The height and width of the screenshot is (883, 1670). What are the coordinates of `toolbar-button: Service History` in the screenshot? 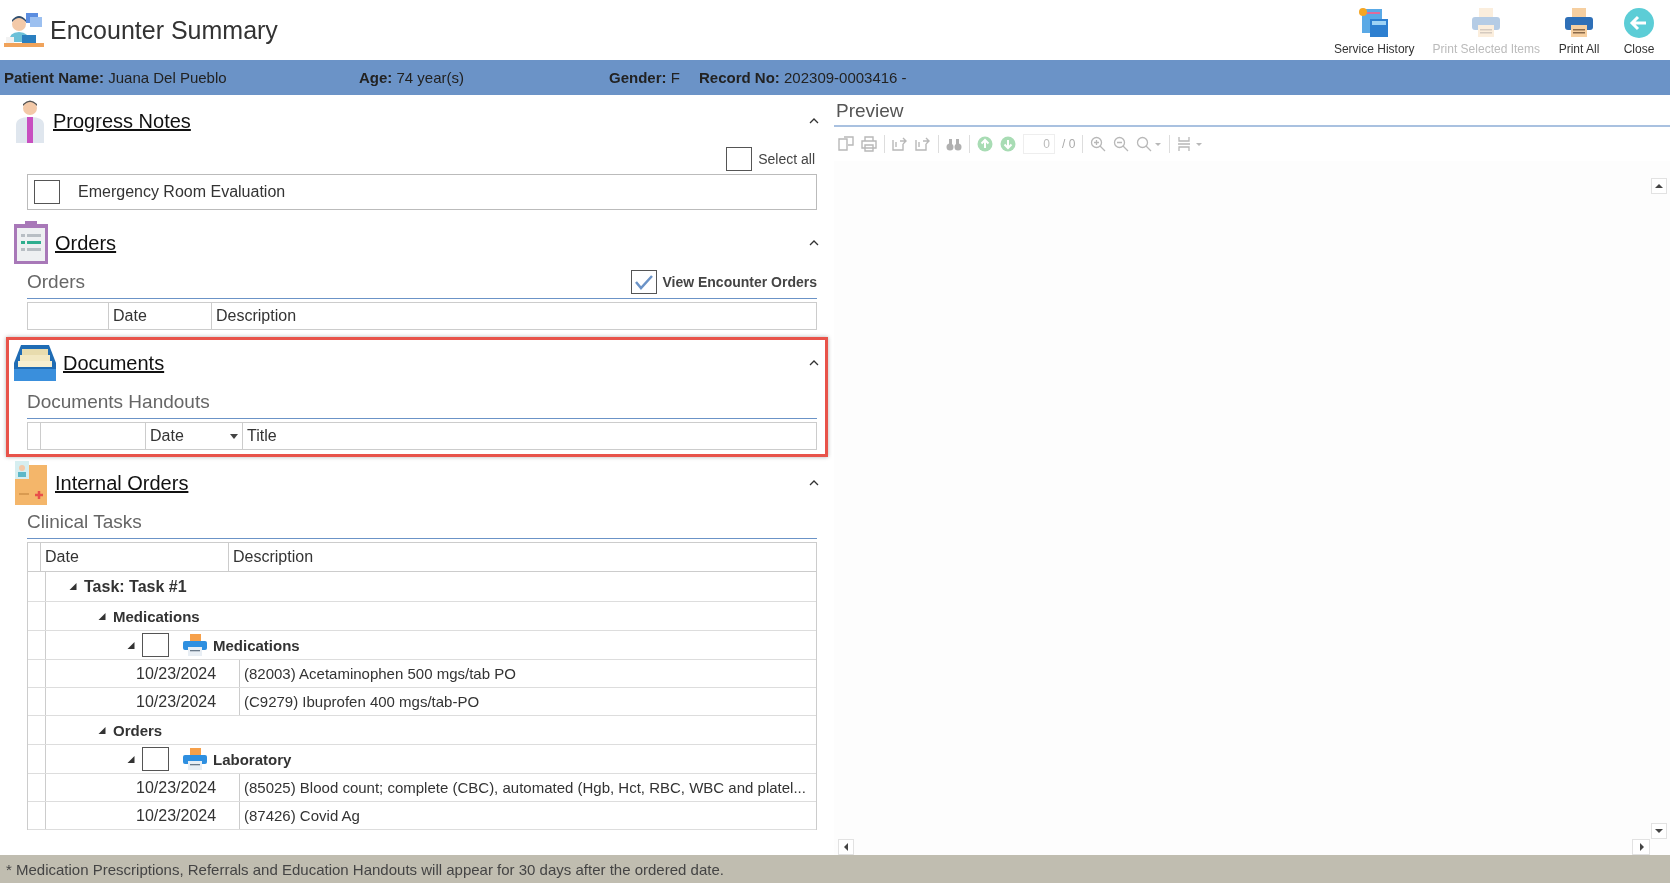 It's located at (1374, 31).